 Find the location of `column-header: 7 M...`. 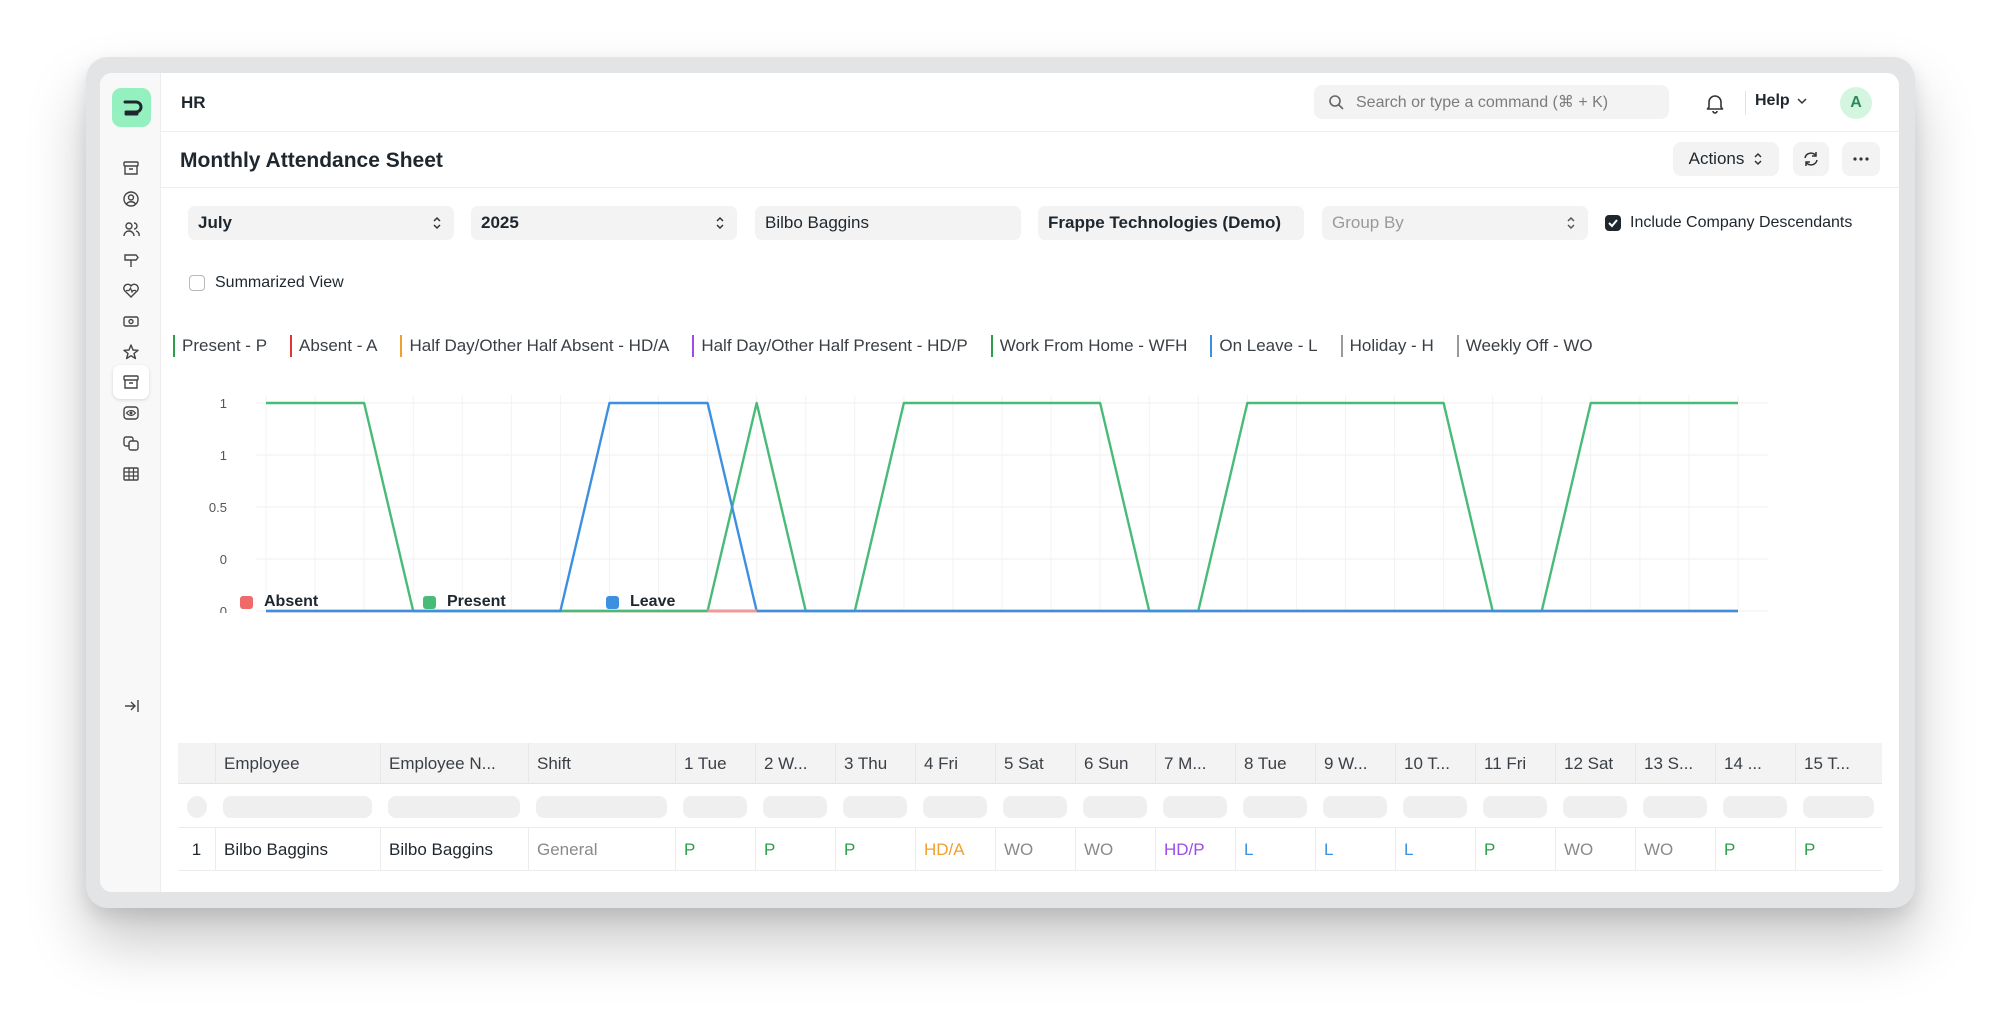

column-header: 7 M... is located at coordinates (1195, 763).